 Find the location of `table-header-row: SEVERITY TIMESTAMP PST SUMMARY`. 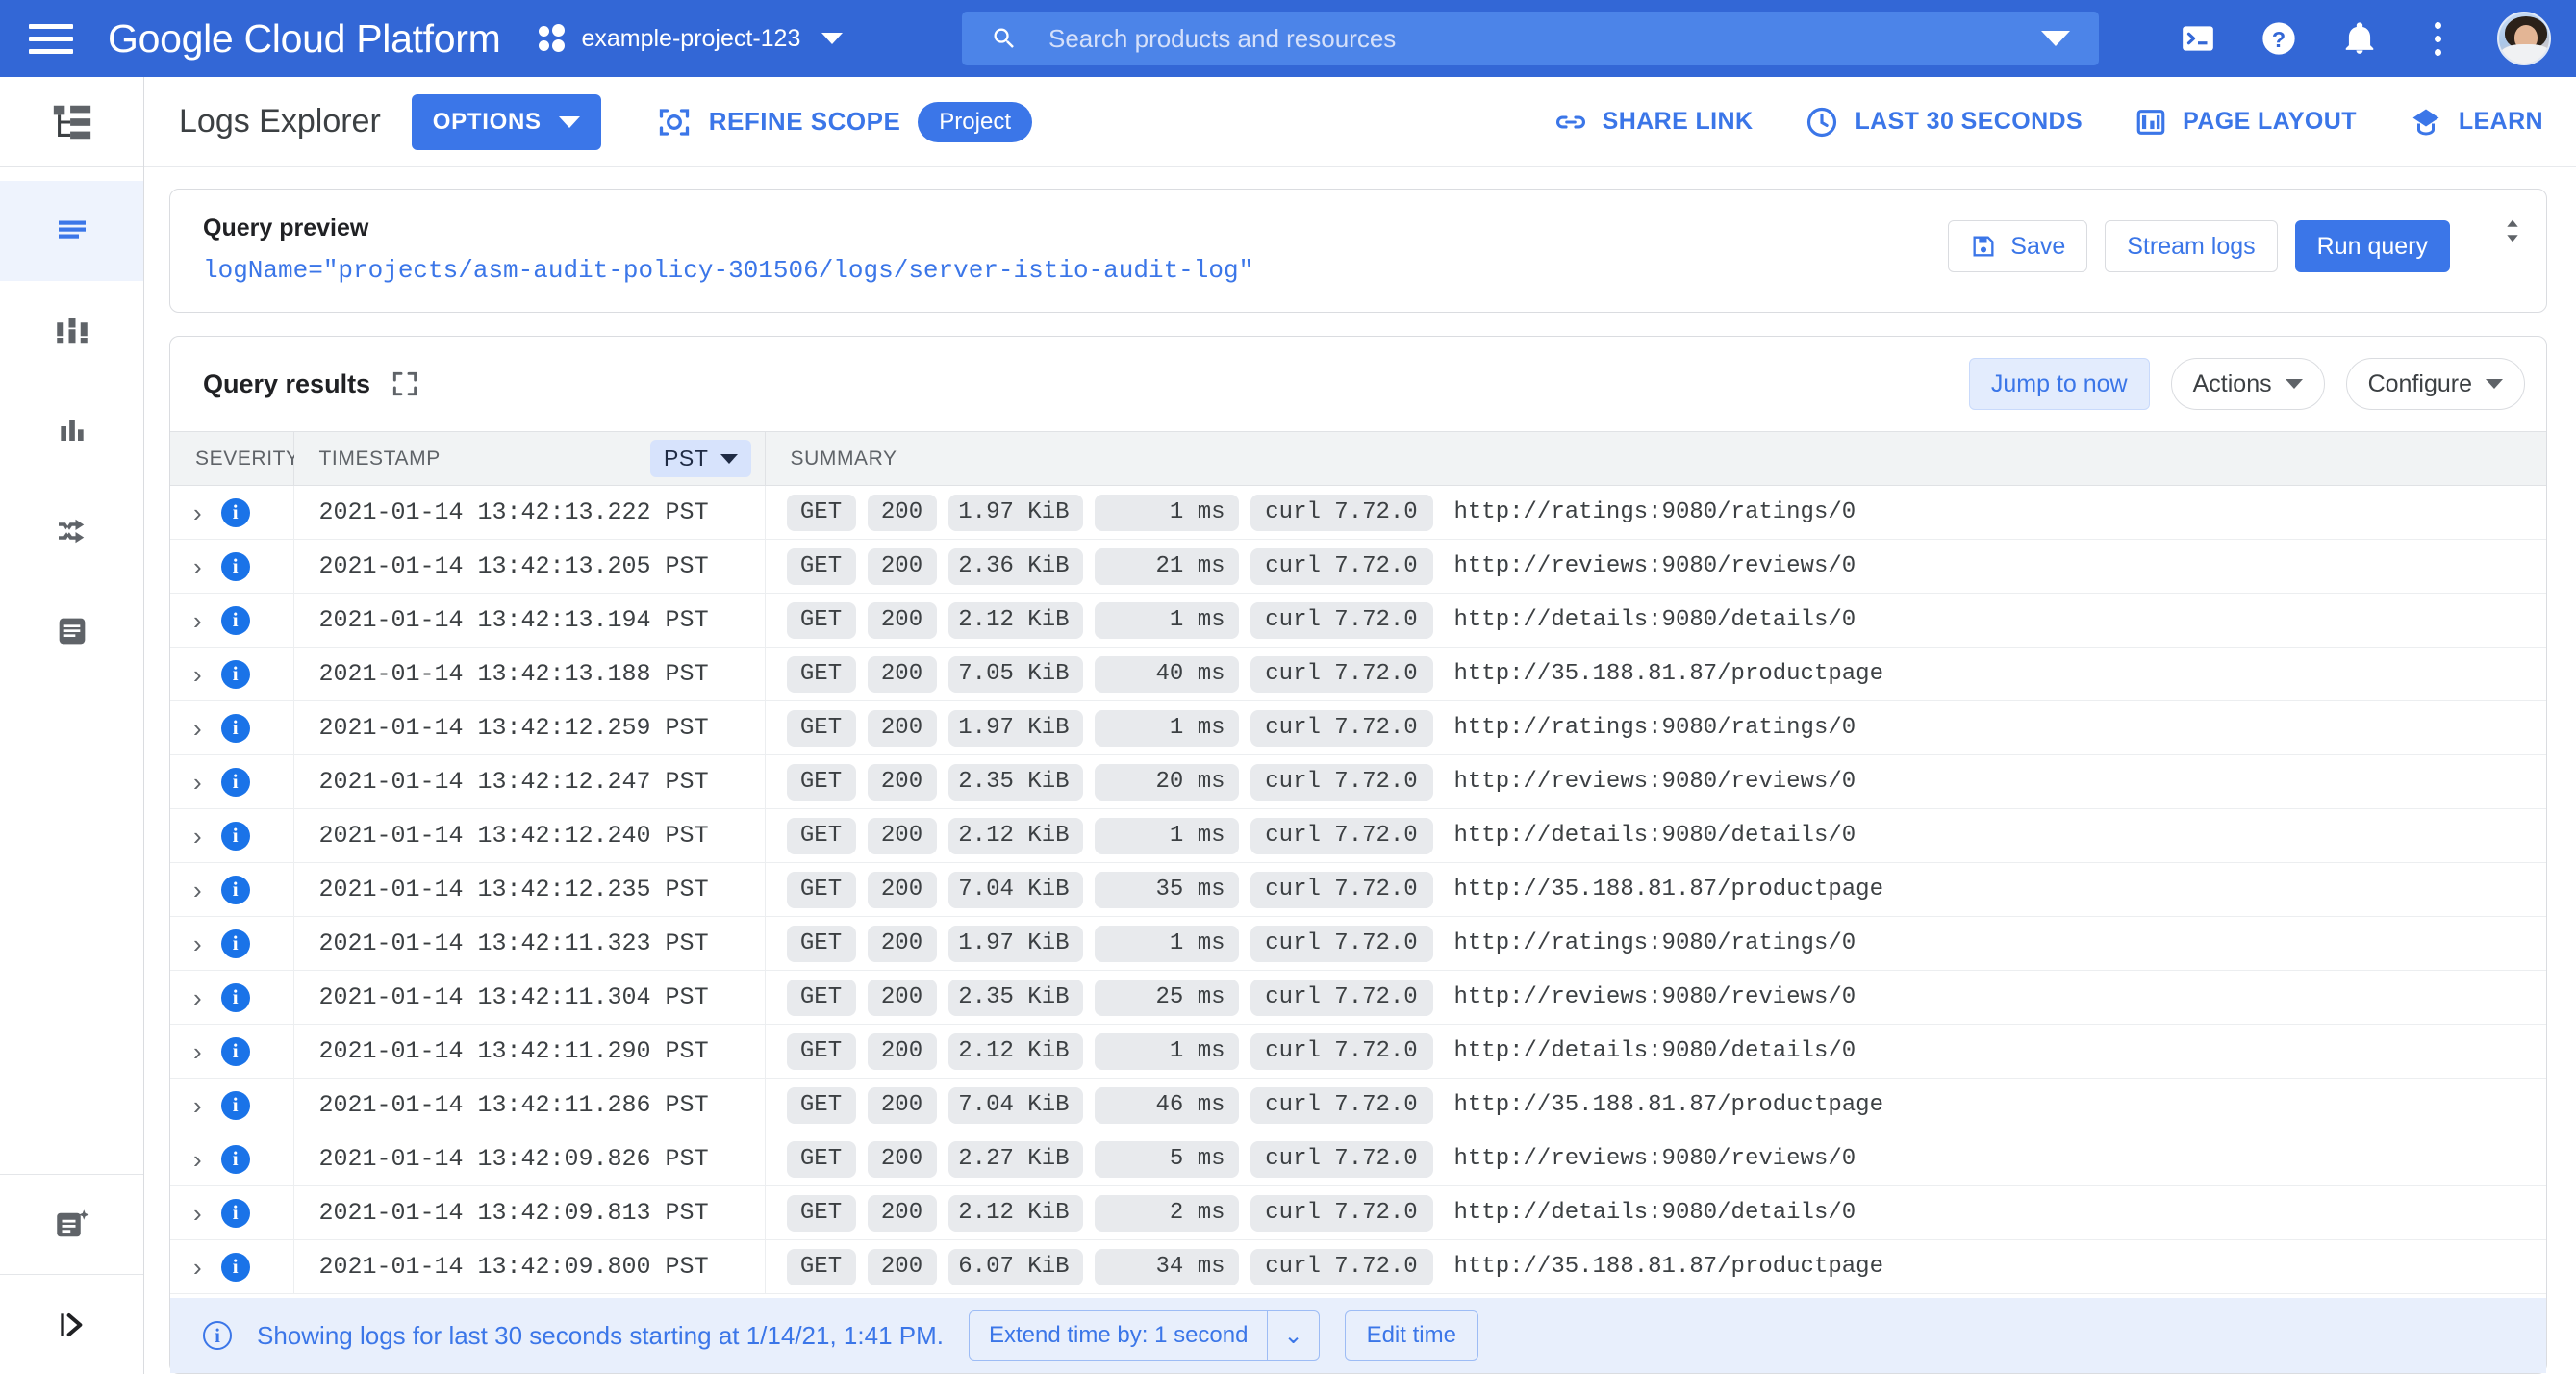

table-header-row: SEVERITY TIMESTAMP PST SUMMARY is located at coordinates (1358, 458).